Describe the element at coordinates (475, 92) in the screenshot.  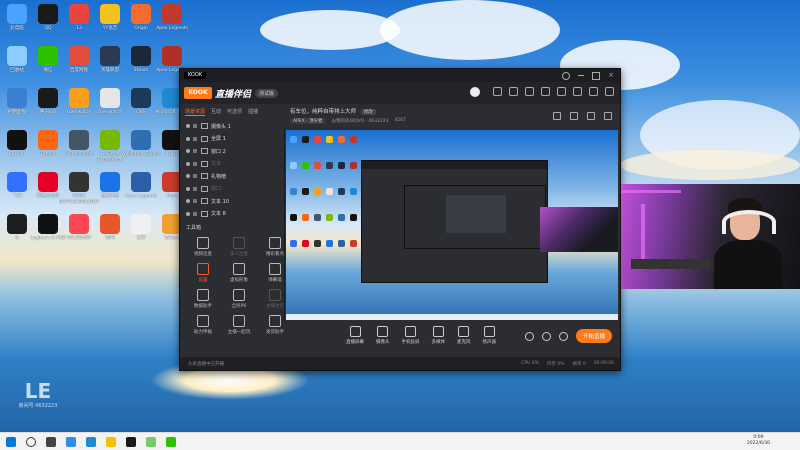
I see `avatar` at that location.